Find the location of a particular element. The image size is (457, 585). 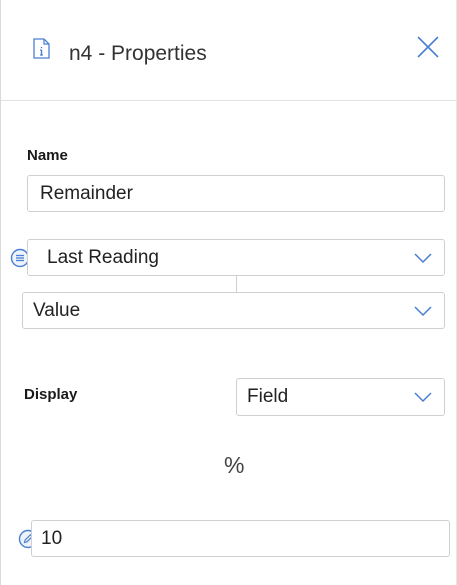

name-input-value: Remainder is located at coordinates (86, 193).